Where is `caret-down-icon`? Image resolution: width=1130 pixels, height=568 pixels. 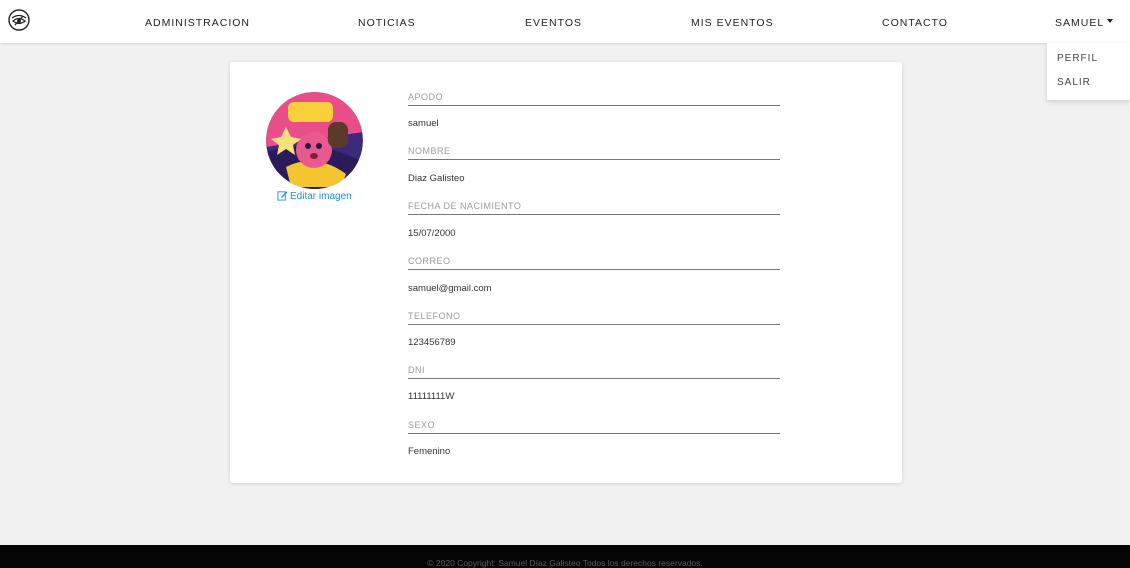 caret-down-icon is located at coordinates (1110, 21).